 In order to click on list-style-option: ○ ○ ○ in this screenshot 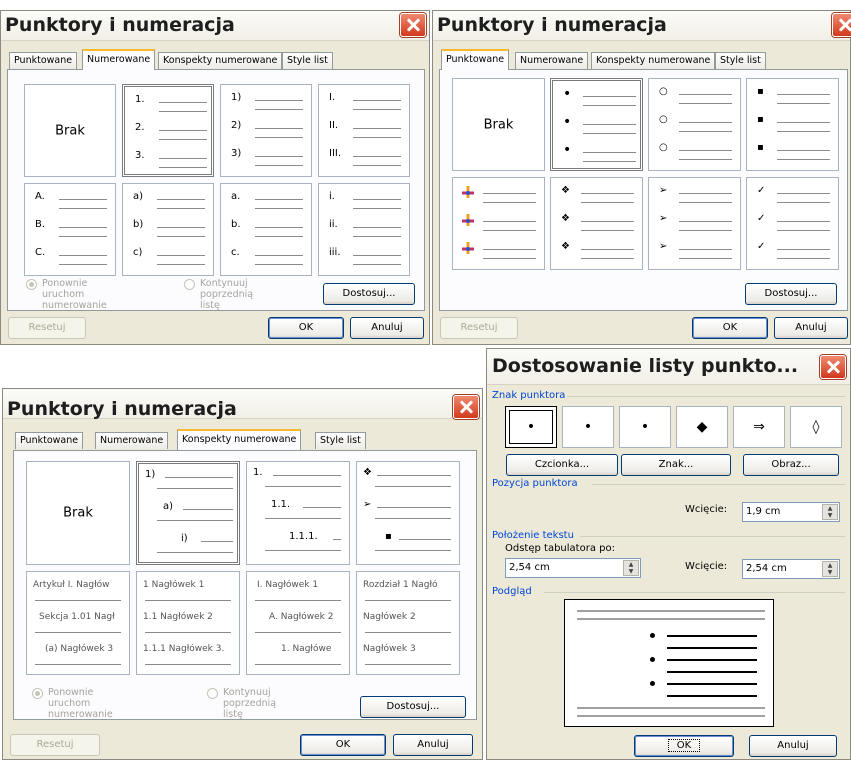, I will do `click(694, 124)`.